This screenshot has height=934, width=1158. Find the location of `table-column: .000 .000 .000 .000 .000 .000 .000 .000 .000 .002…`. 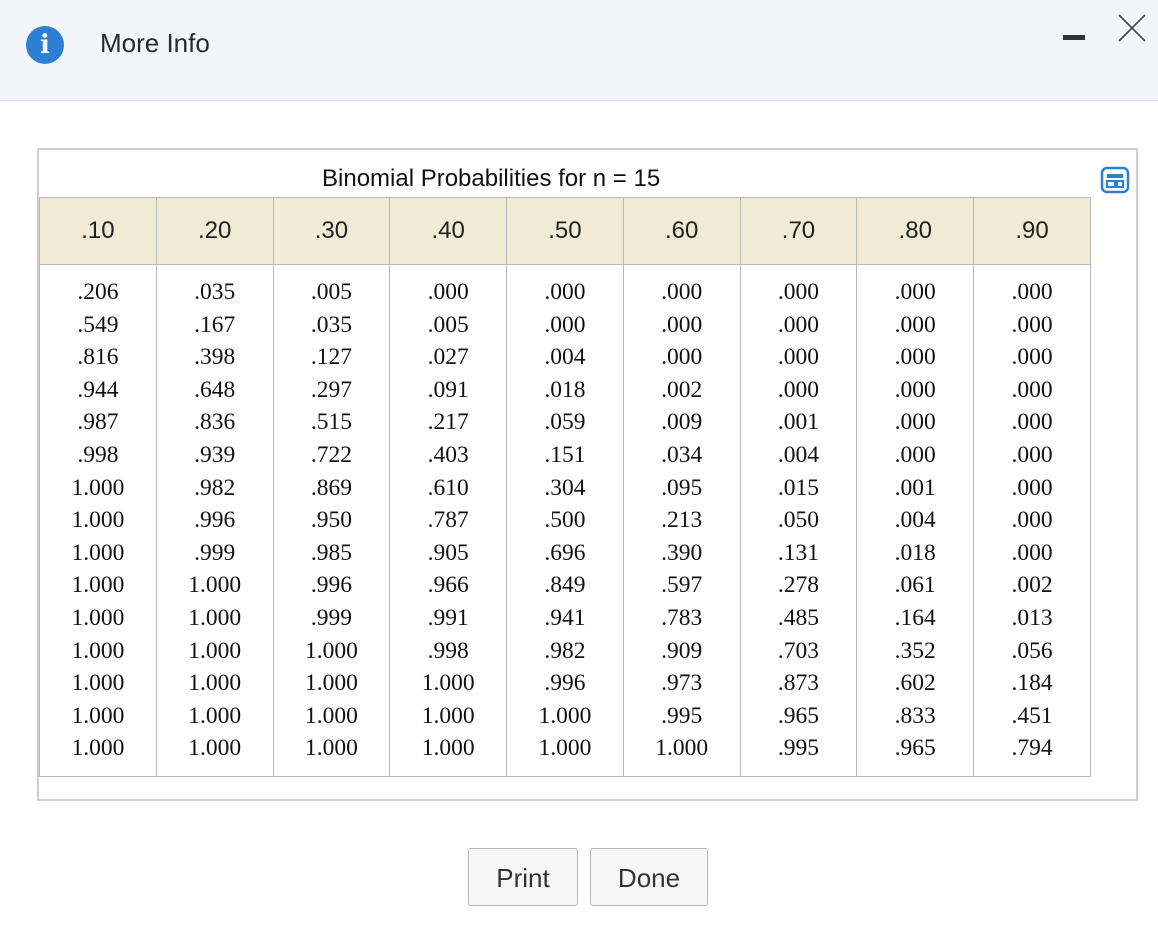

table-column: .000 .000 .000 .000 .000 .000 .000 .000 .000 .002… is located at coordinates (1032, 520).